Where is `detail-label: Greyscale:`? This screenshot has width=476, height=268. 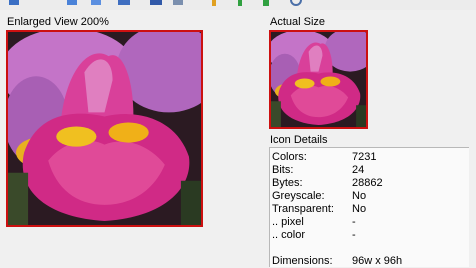
detail-label: Greyscale: is located at coordinates (298, 196).